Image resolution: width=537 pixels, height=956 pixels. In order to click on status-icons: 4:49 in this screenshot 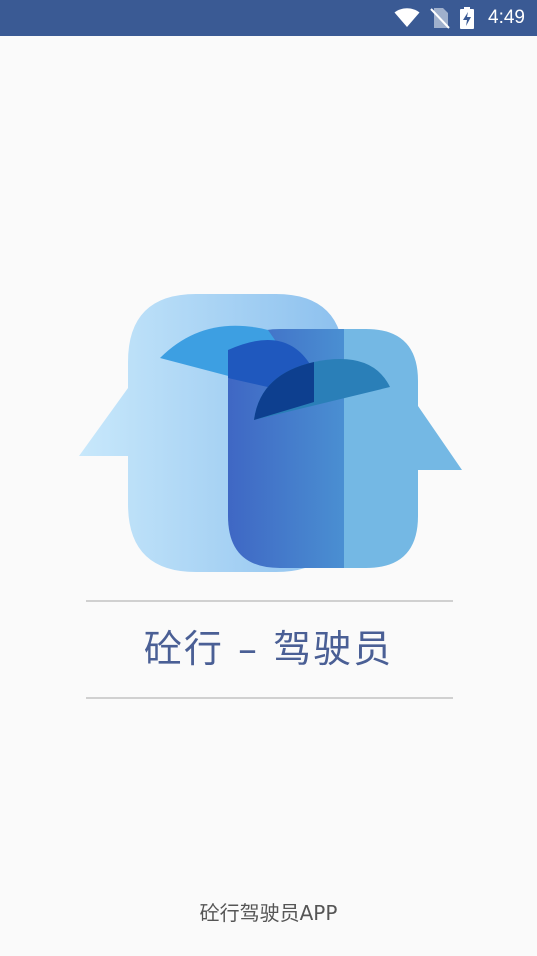, I will do `click(459, 18)`.